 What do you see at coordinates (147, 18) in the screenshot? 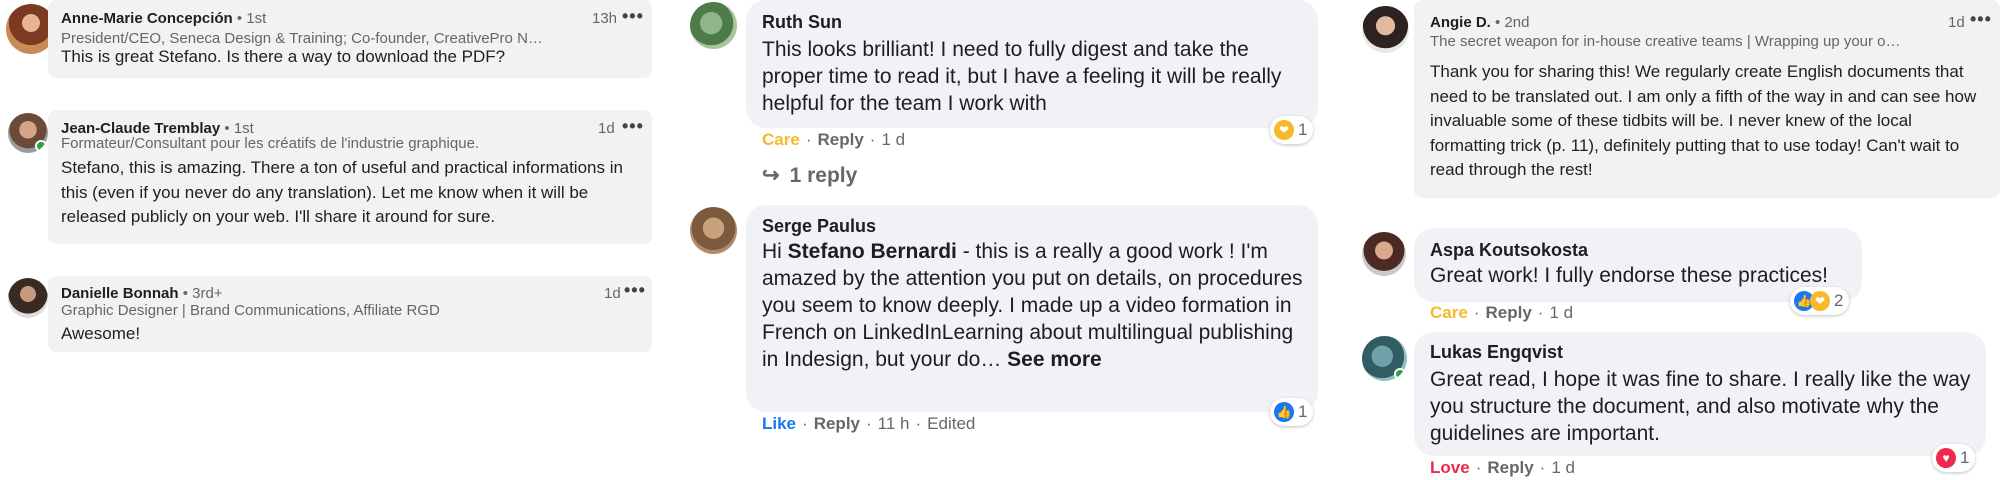
I see `commenter-name-text: Anne-Marie Concepción` at bounding box center [147, 18].